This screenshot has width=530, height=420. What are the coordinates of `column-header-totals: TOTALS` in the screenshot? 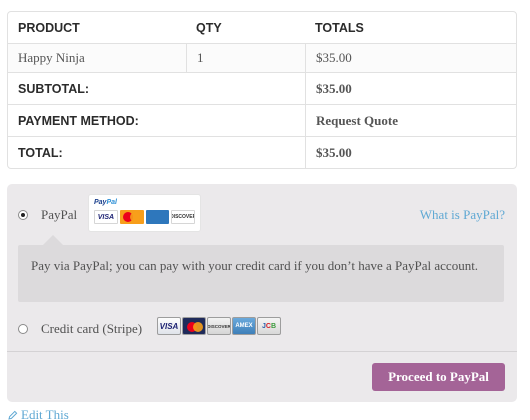 It's located at (339, 27).